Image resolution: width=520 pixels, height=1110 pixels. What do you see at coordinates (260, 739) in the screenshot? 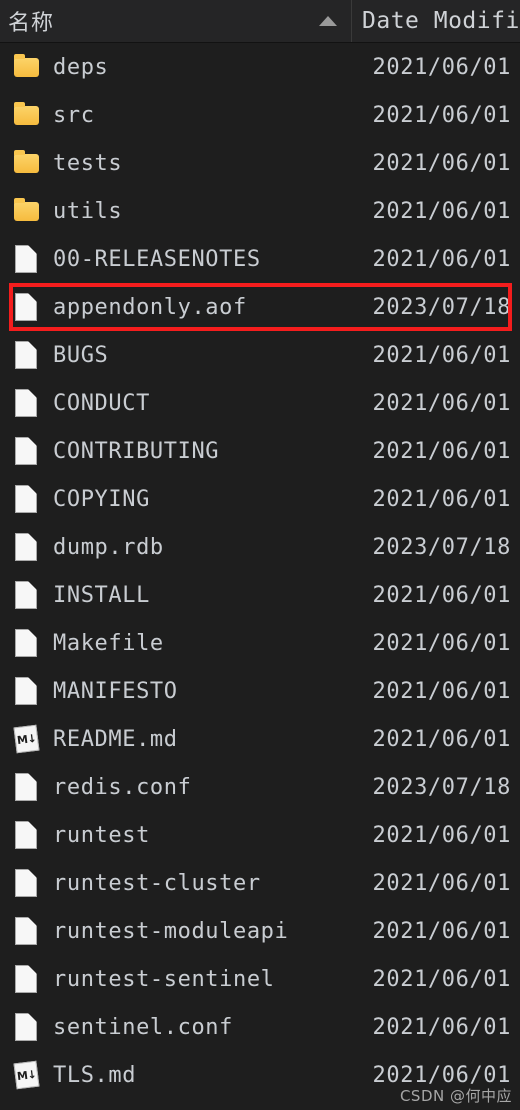
I see `file-row: M↓ README.md 2021/06/01` at bounding box center [260, 739].